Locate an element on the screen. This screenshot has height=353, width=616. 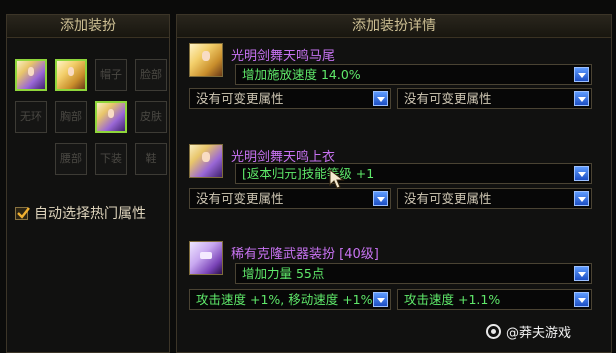
item-icon-weapon is located at coordinates (206, 258).